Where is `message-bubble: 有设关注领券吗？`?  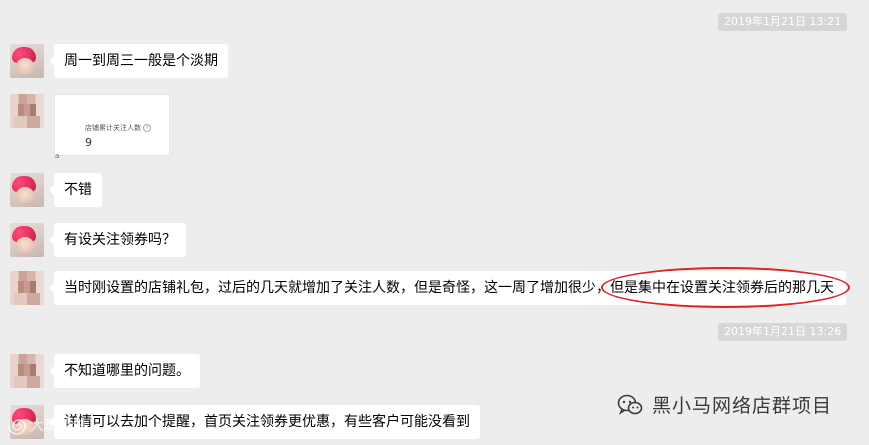 message-bubble: 有设关注领券吗？ is located at coordinates (117, 240).